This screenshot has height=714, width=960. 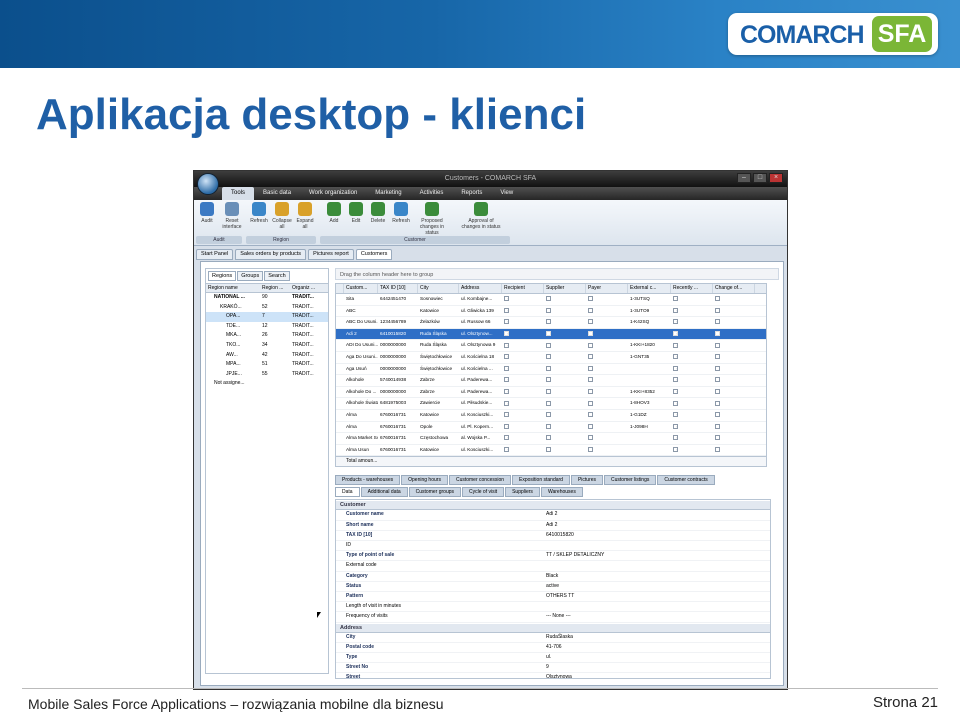 What do you see at coordinates (235, 288) in the screenshot?
I see `tree-column-header: Region name` at bounding box center [235, 288].